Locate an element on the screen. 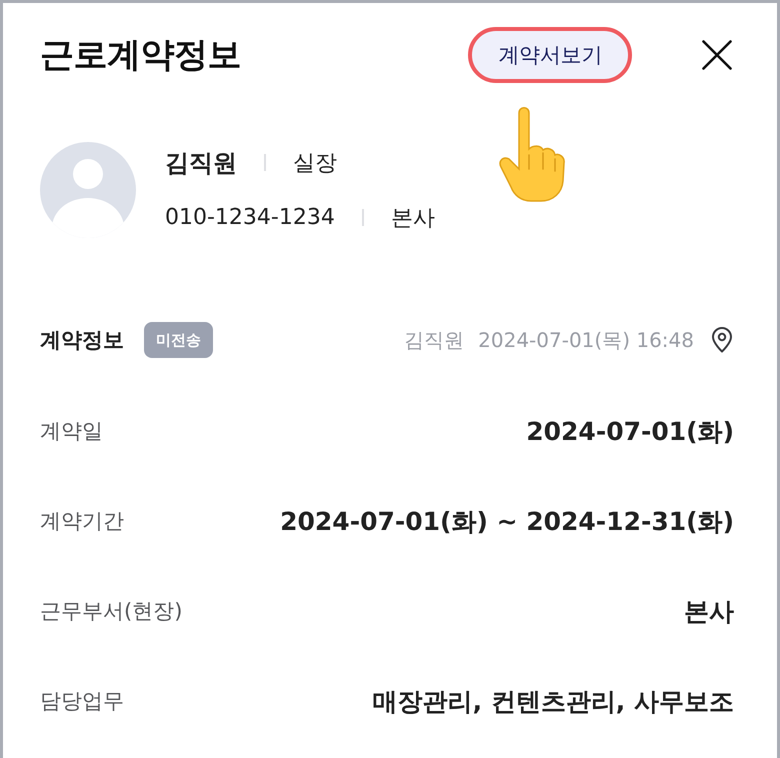  author-name: 김직원 is located at coordinates (434, 340).